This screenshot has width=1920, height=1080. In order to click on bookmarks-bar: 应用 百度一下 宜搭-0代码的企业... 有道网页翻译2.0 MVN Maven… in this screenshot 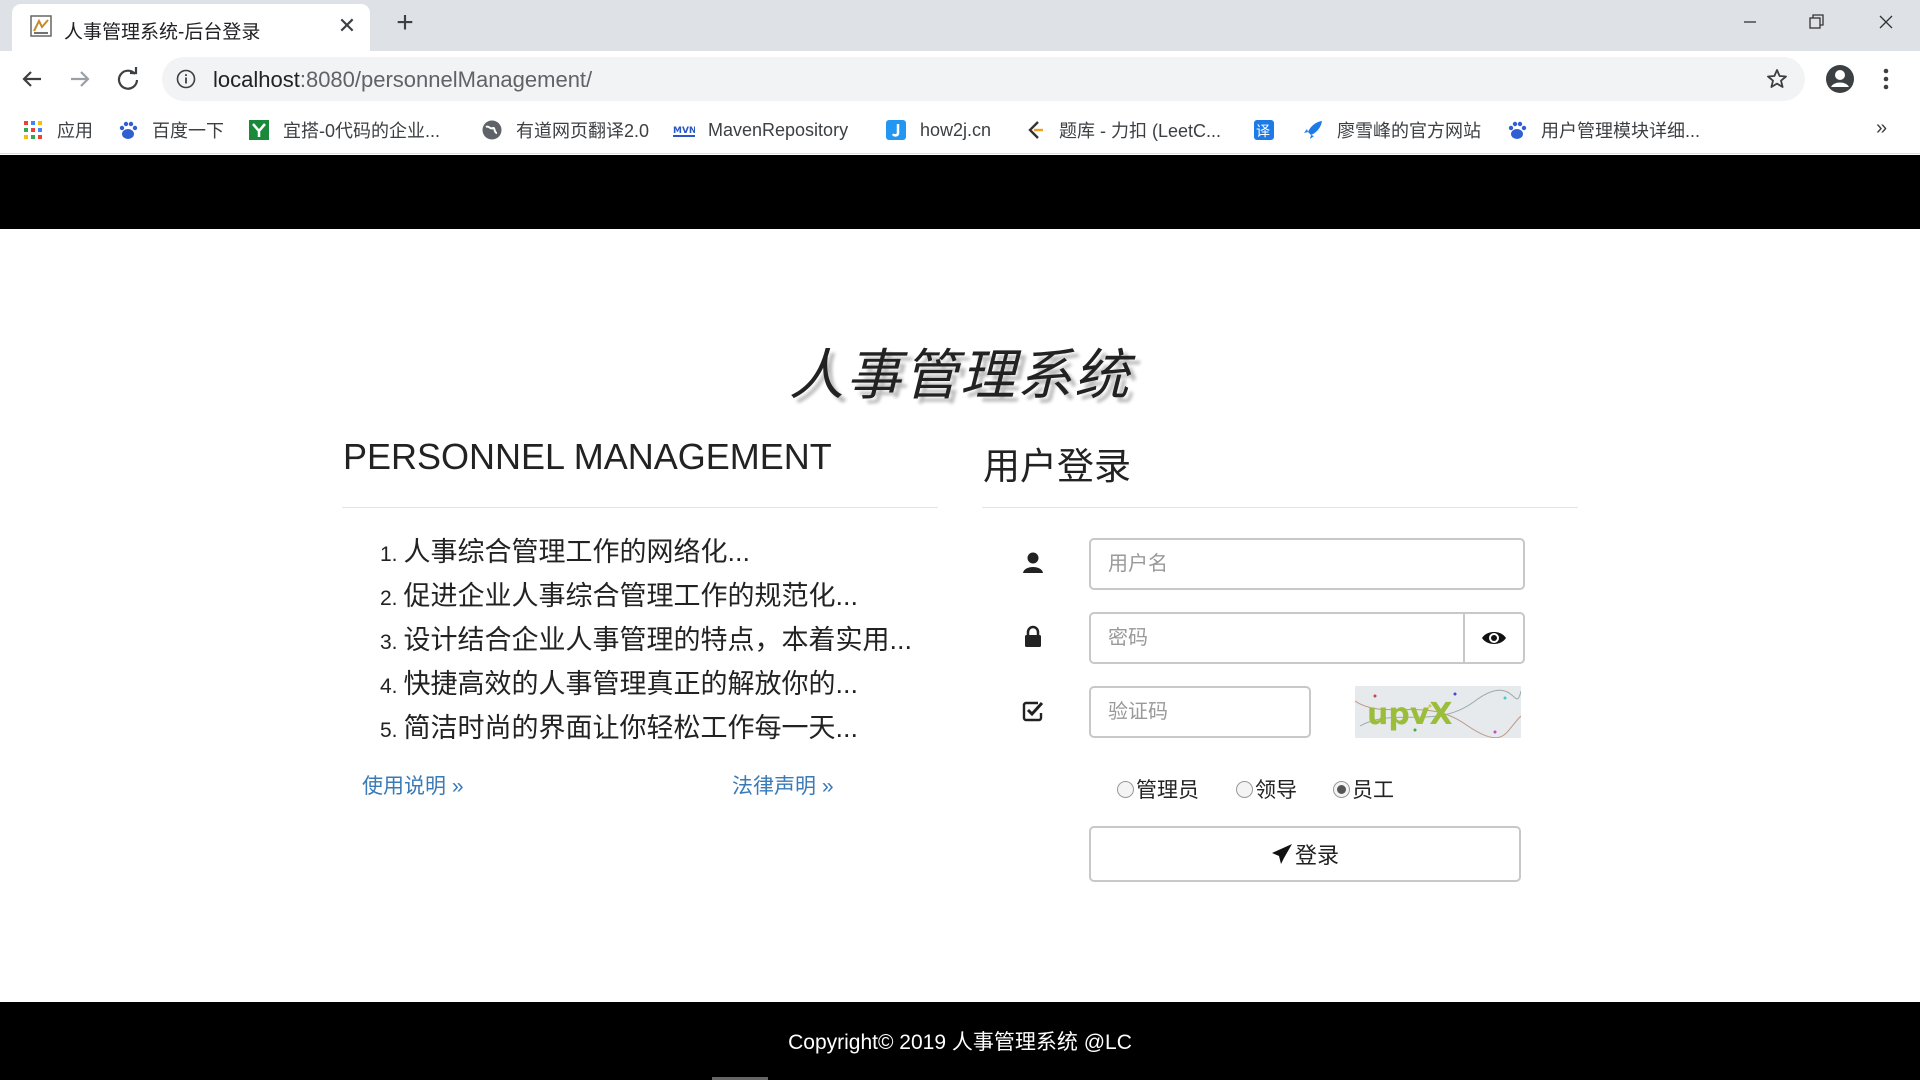, I will do `click(960, 130)`.